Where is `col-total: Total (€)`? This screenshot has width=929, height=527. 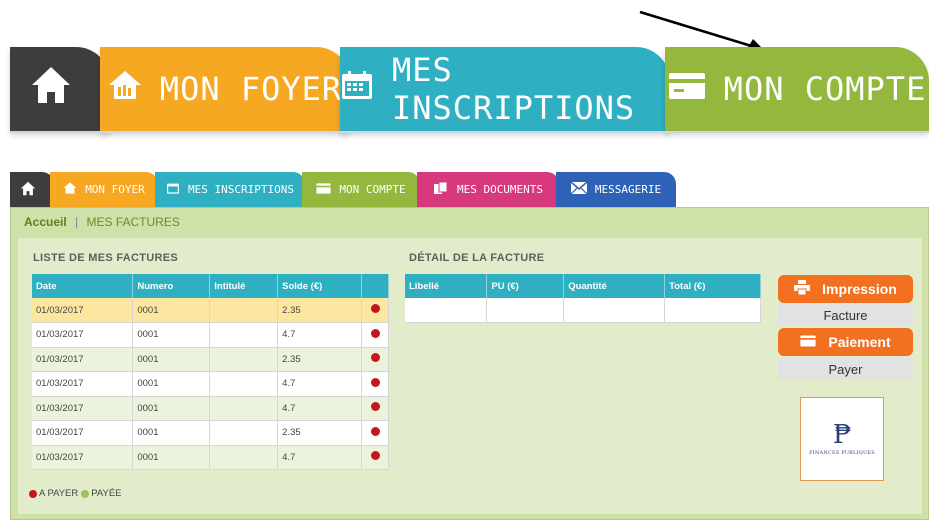 col-total: Total (€) is located at coordinates (712, 286).